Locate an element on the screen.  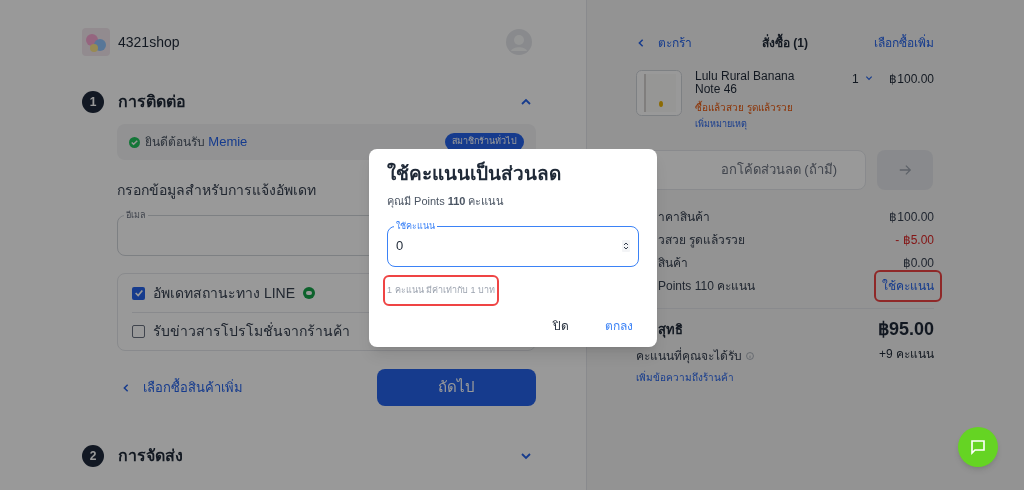
next-button: ถัดไป is located at coordinates (456, 387).